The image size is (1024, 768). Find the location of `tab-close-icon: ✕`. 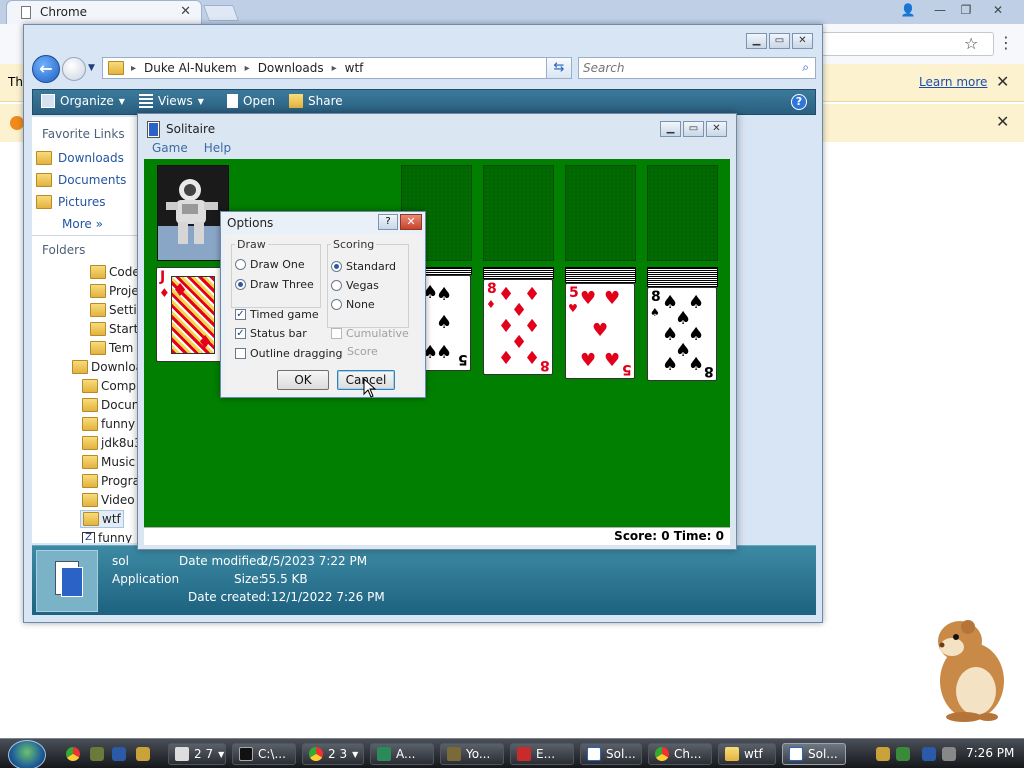

tab-close-icon: ✕ is located at coordinates (185, 11).